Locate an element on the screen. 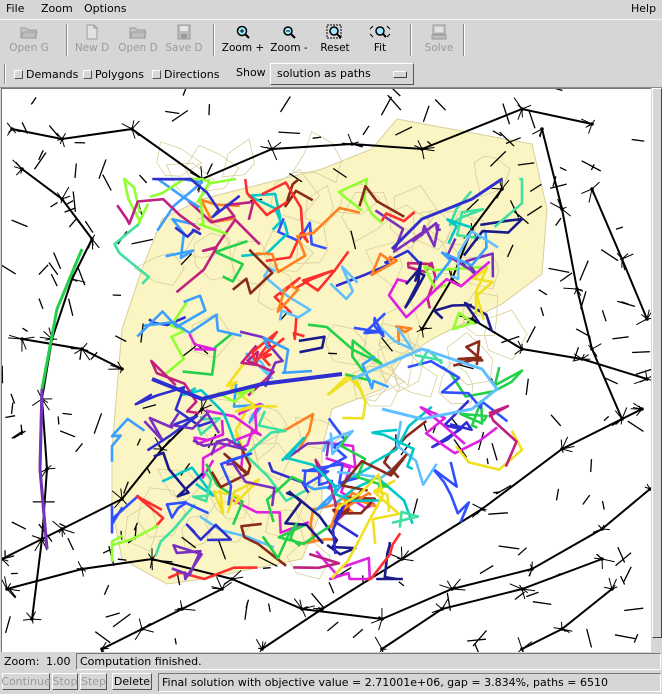 This screenshot has height=694, width=662. step-button: Step is located at coordinates (93, 681).